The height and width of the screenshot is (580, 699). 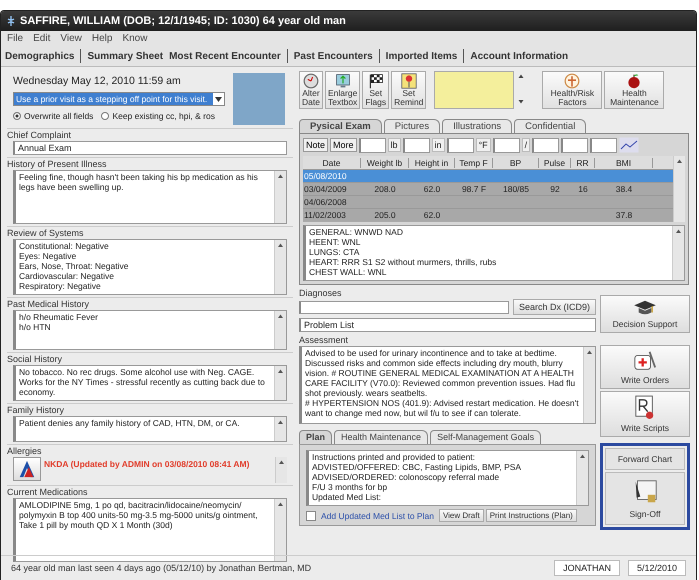 What do you see at coordinates (555, 163) in the screenshot?
I see `column-header: Pulse` at bounding box center [555, 163].